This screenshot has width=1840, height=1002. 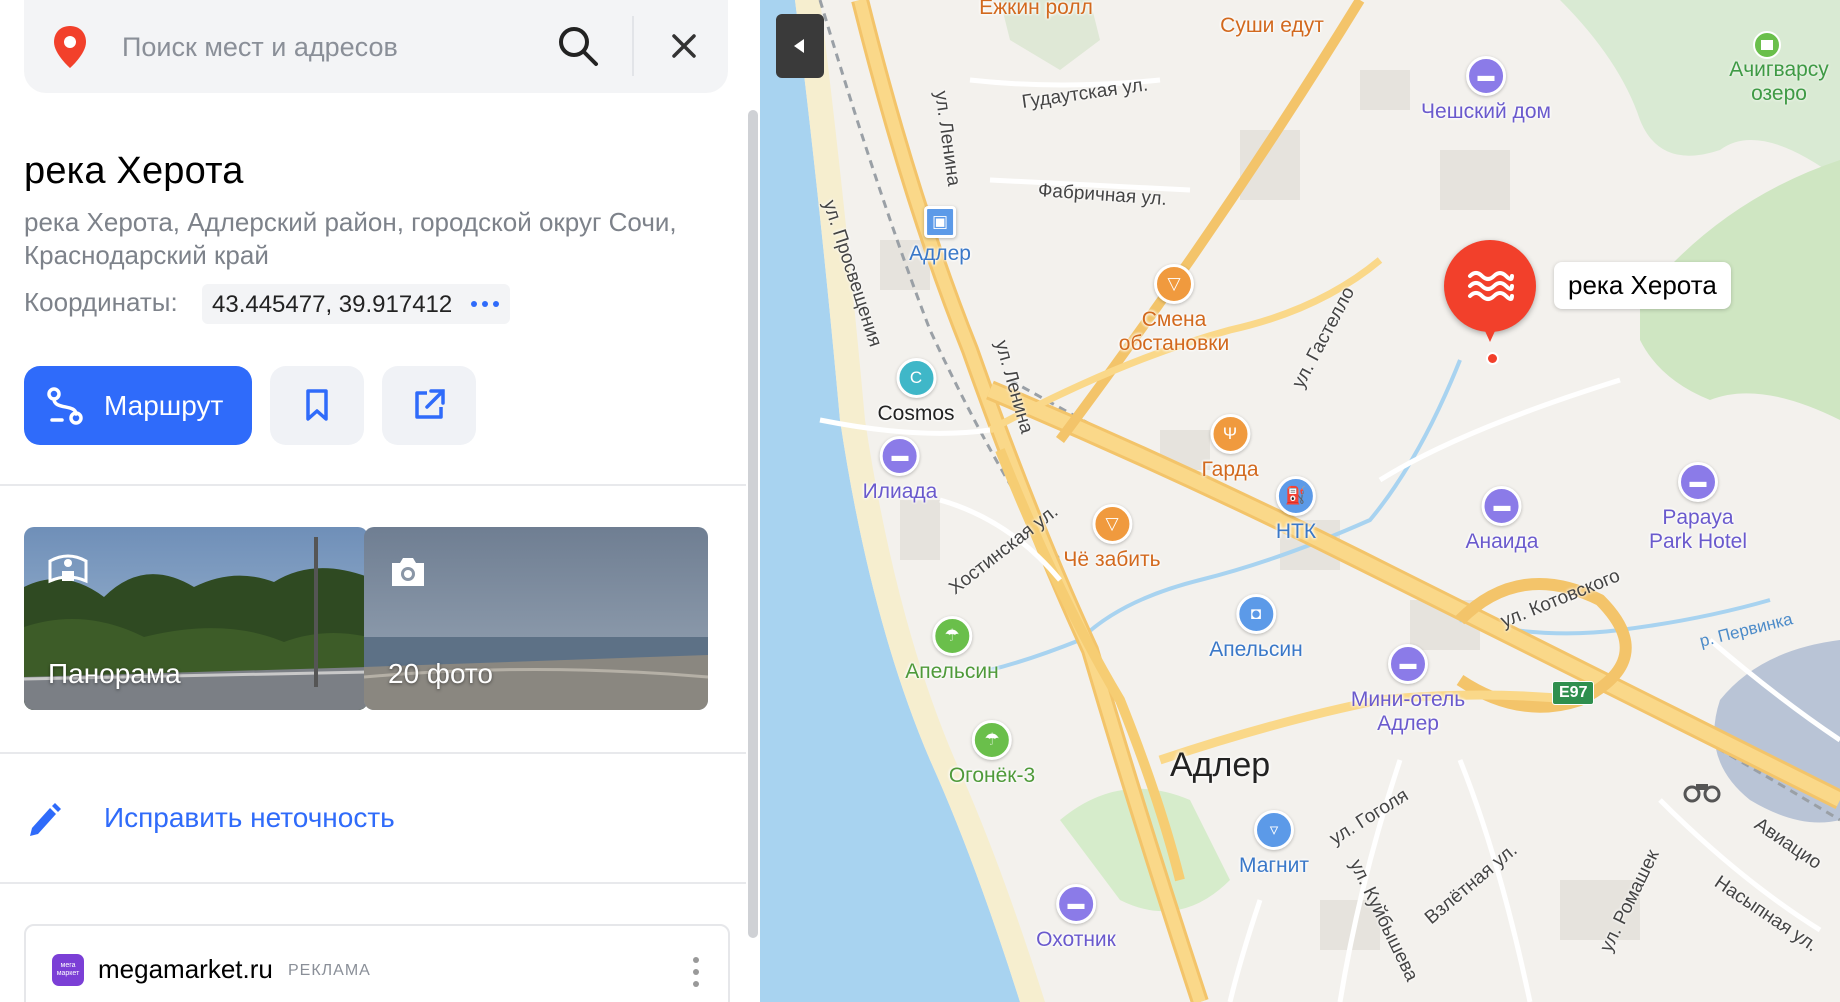 What do you see at coordinates (196, 618) in the screenshot?
I see `panorama-tile: Панорама` at bounding box center [196, 618].